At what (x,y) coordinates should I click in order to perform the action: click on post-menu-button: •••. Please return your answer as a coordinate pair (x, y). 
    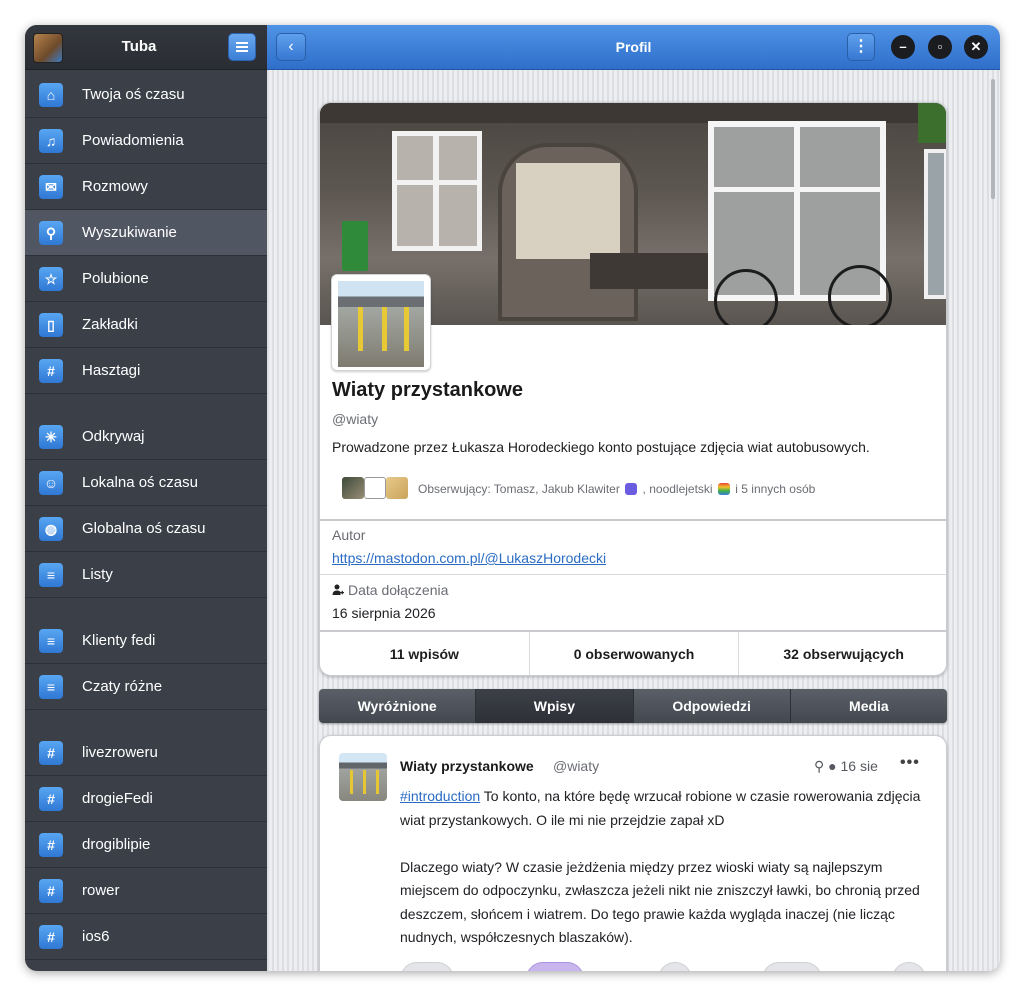
    Looking at the image, I should click on (910, 763).